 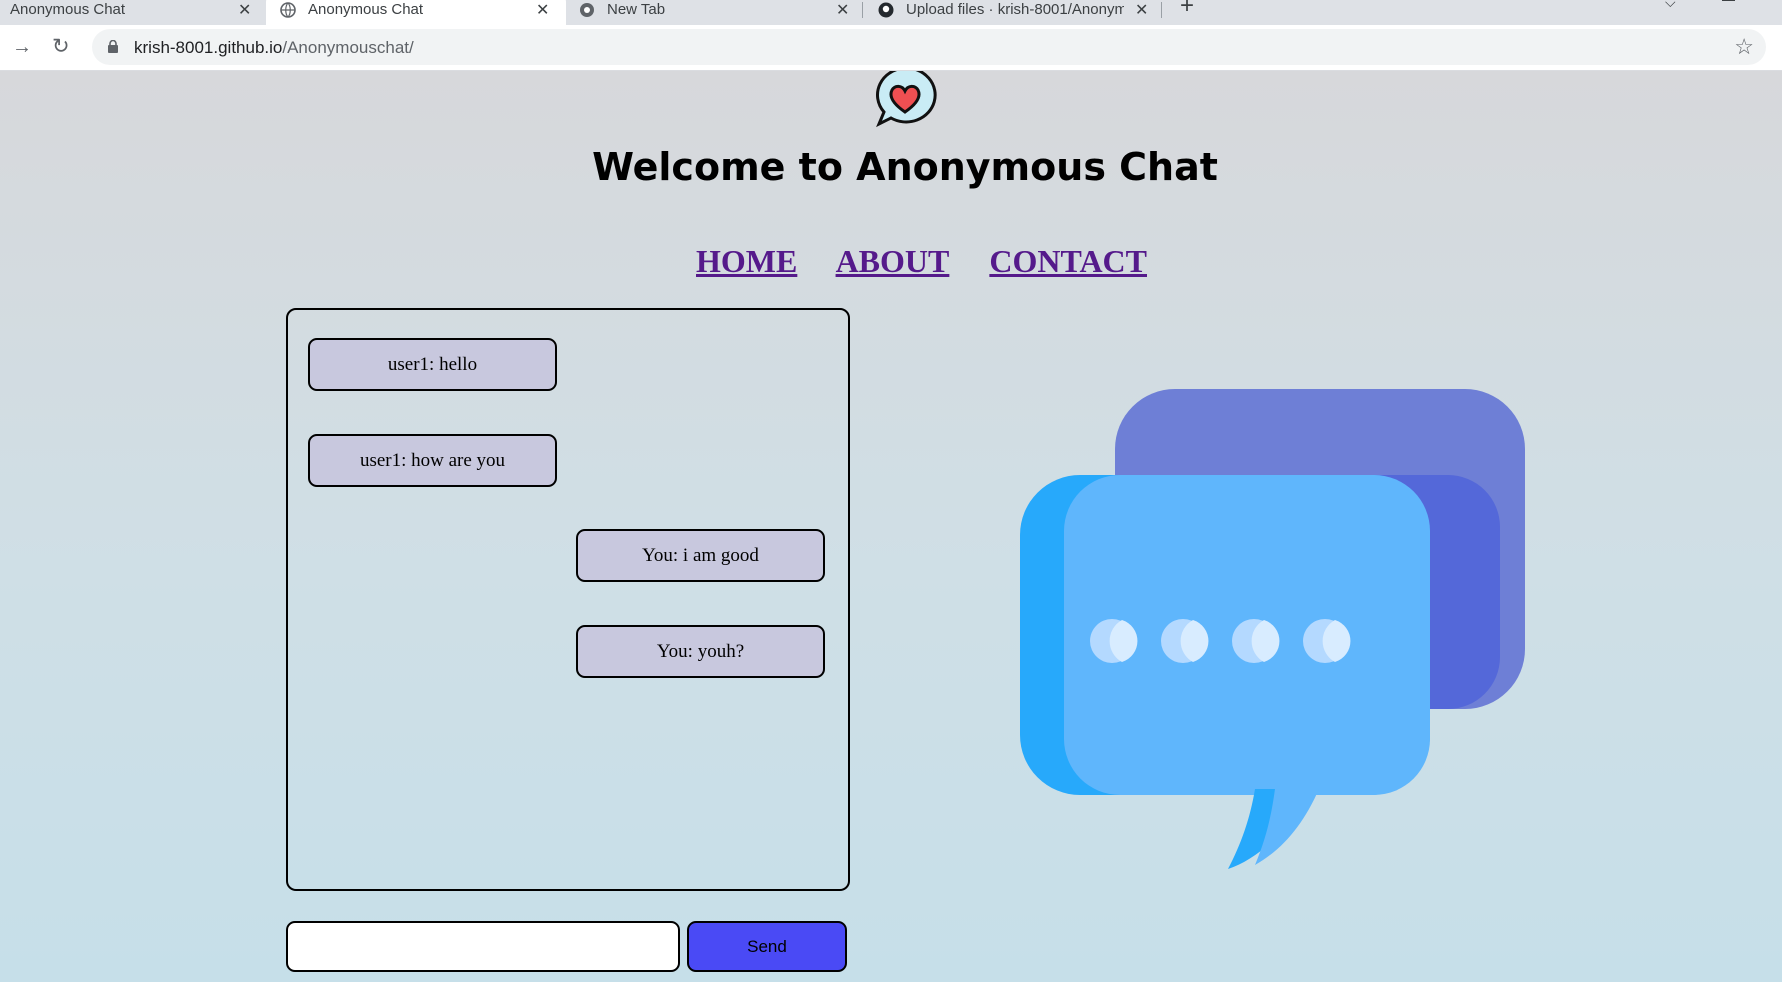 What do you see at coordinates (587, 9) in the screenshot?
I see `chrome-icon` at bounding box center [587, 9].